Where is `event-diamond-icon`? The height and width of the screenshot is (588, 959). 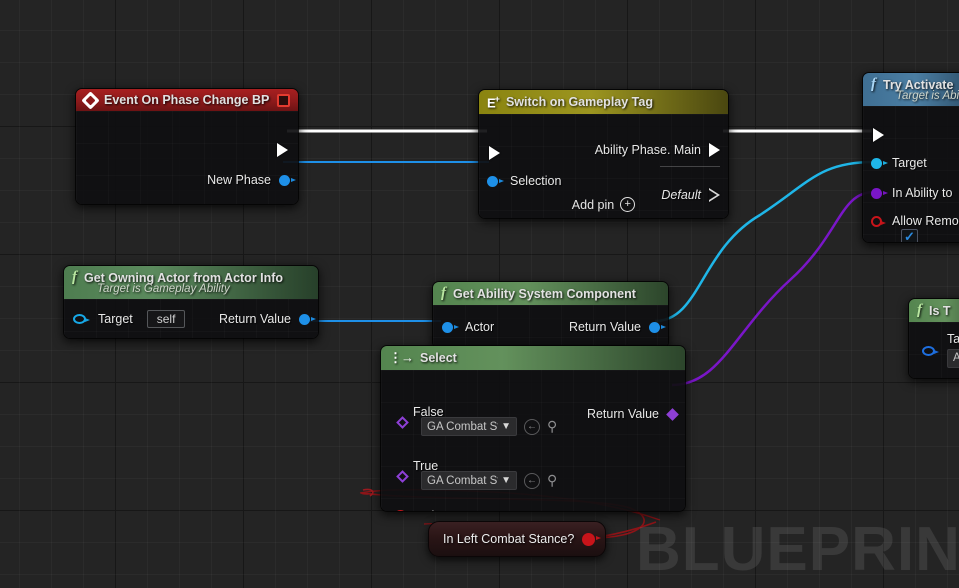 event-diamond-icon is located at coordinates (90, 100).